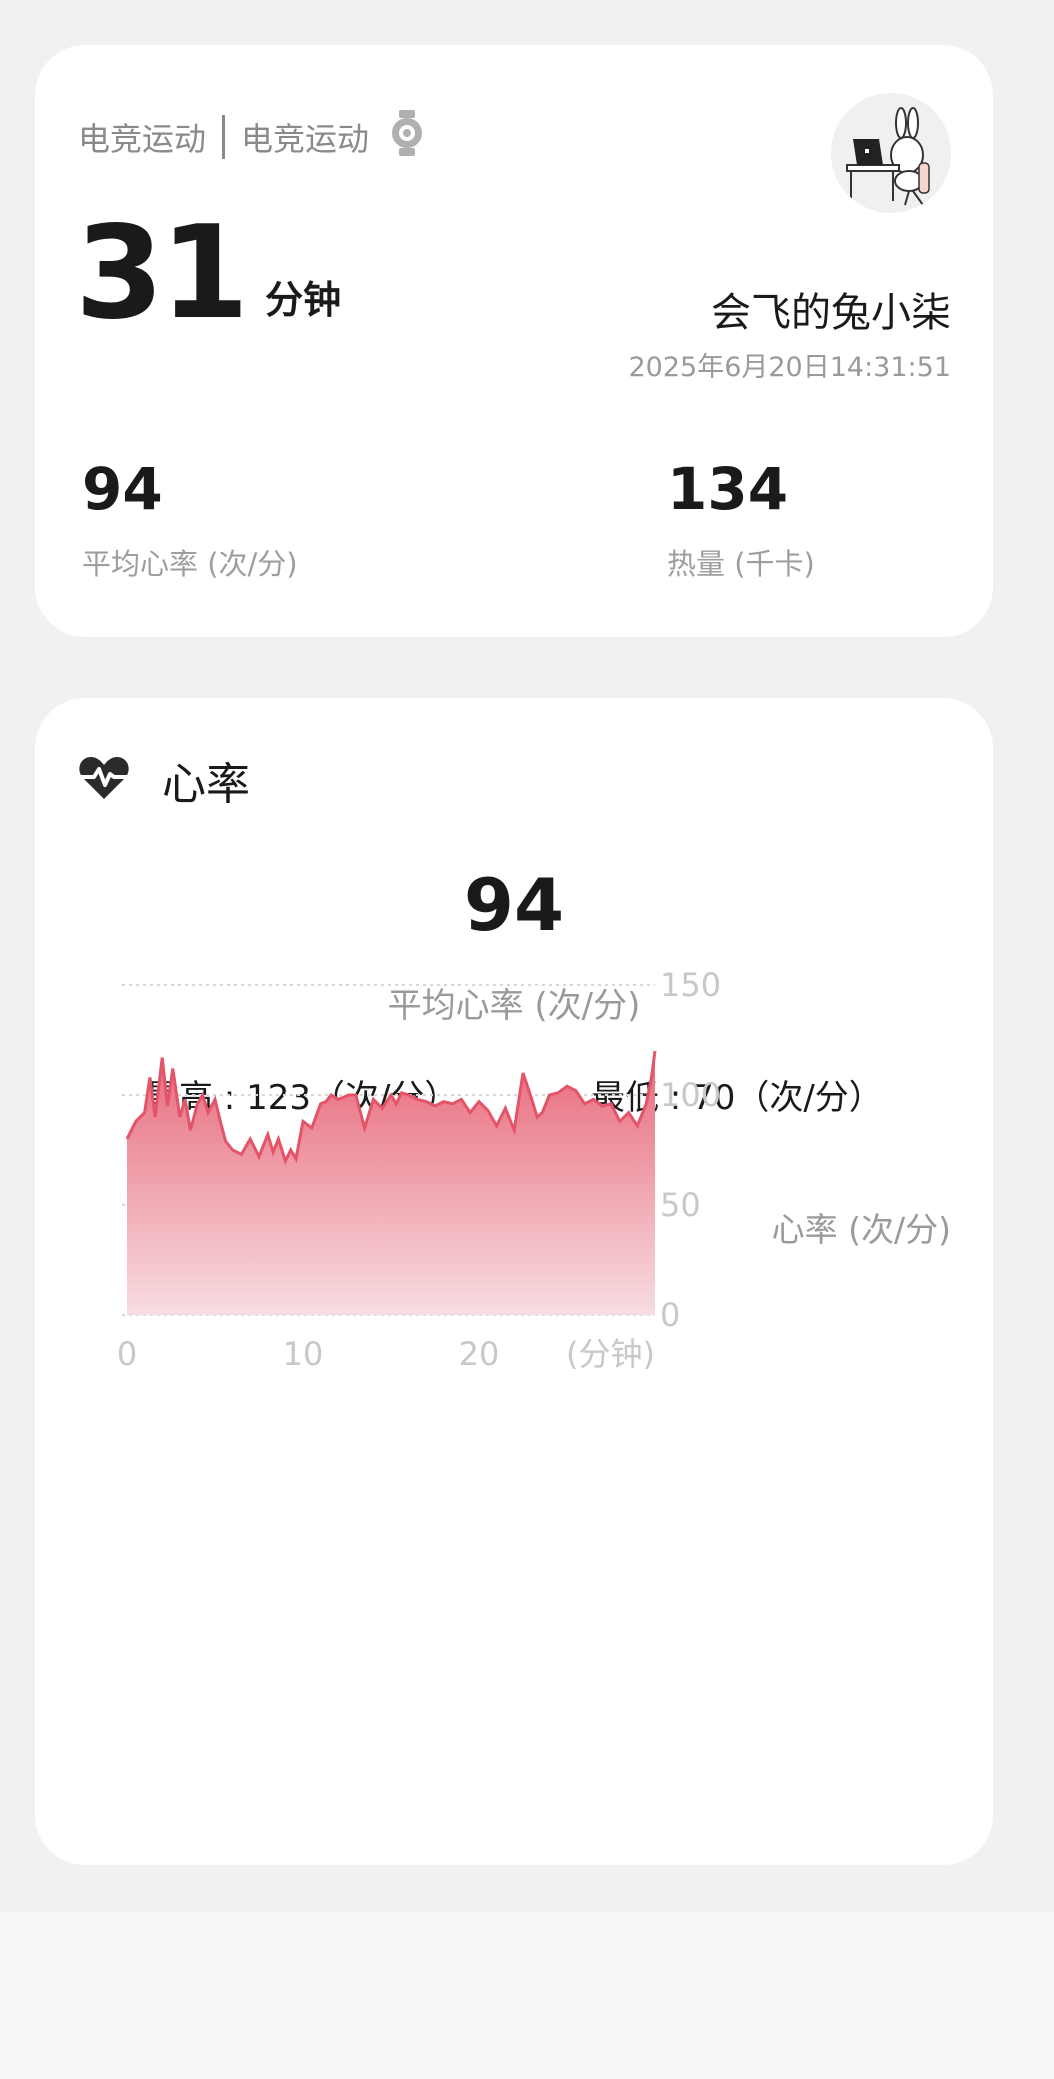 The height and width of the screenshot is (2079, 1054). Describe the element at coordinates (190, 519) in the screenshot. I see `avg-heart-rate-stat: 94 平均心率 (次/分)` at that location.